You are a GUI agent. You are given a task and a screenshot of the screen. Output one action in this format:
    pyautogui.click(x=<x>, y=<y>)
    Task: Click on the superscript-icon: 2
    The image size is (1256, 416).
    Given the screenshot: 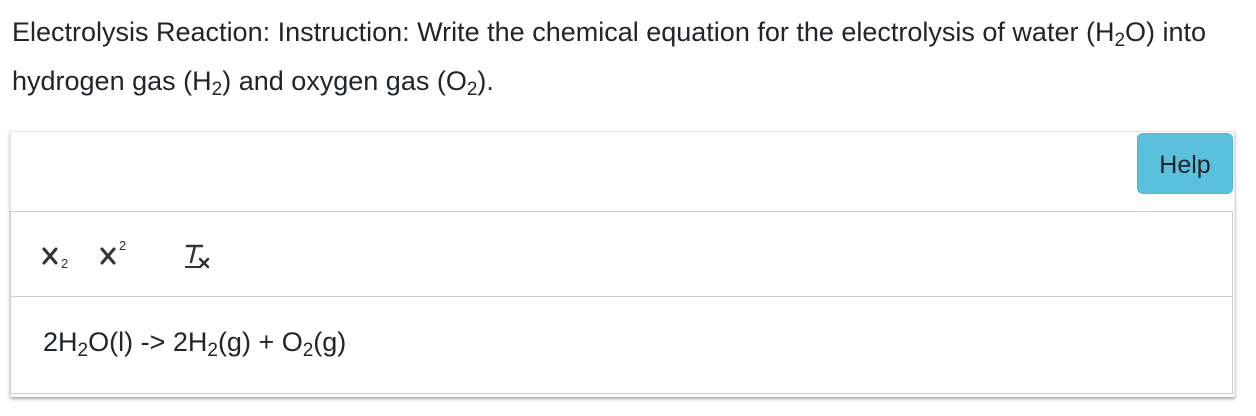 What is the action you would take?
    pyautogui.click(x=117, y=255)
    